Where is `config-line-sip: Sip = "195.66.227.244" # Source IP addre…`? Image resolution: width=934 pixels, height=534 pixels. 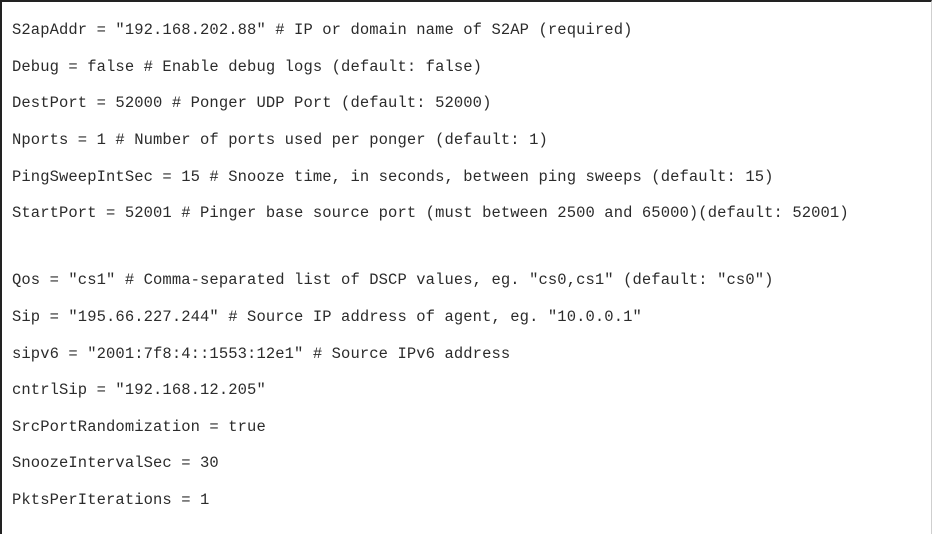 config-line-sip: Sip = "195.66.227.244" # Source IP addre… is located at coordinates (327, 317).